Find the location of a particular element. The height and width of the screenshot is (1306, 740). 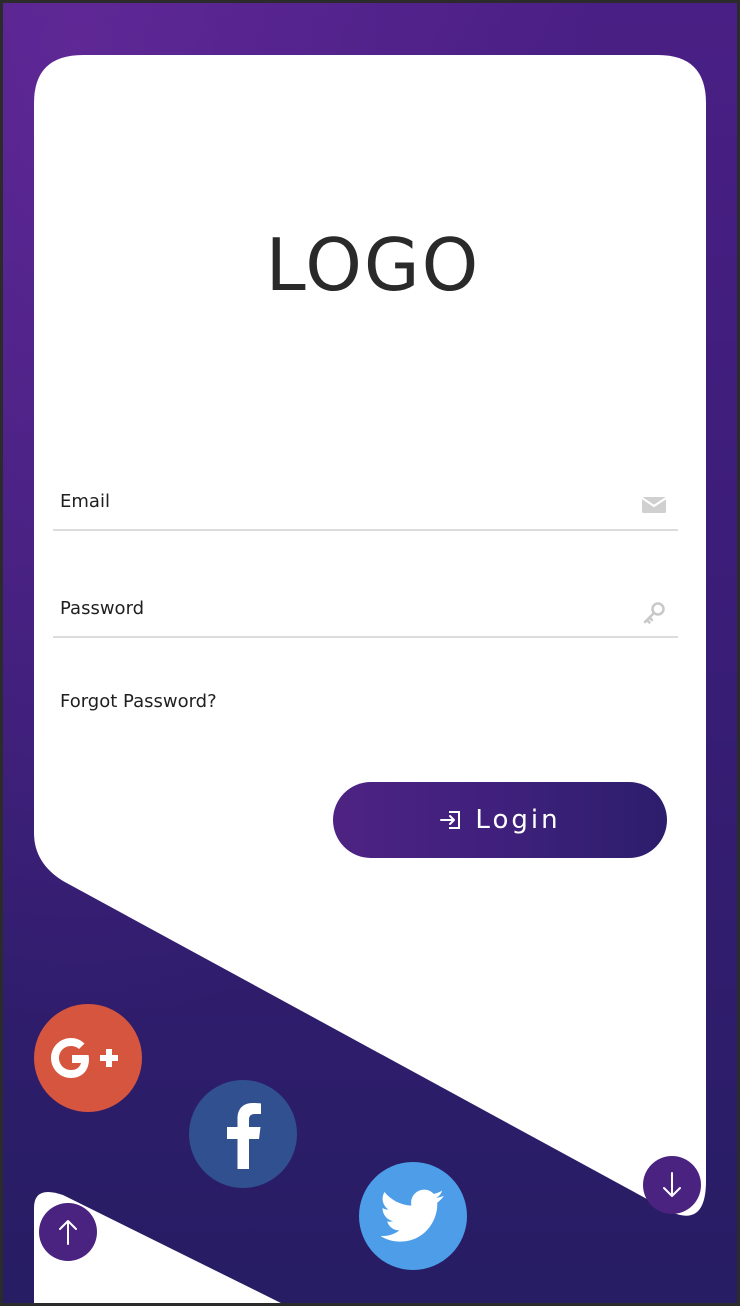

password-field-underline is located at coordinates (365, 637).